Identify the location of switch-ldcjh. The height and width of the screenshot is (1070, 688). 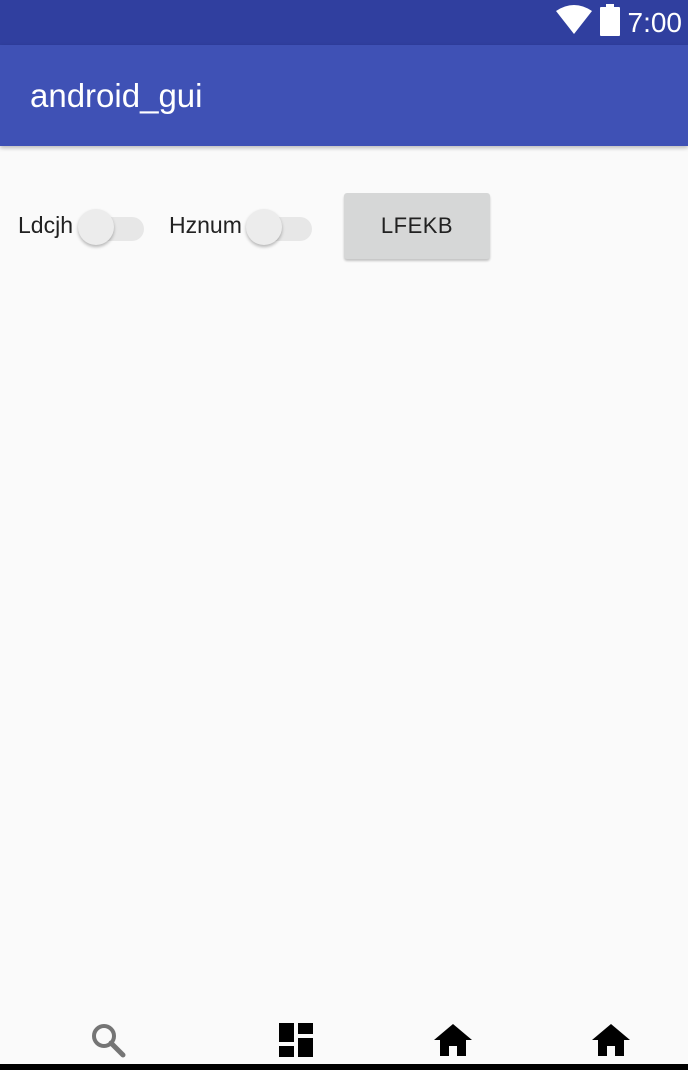
(111, 224).